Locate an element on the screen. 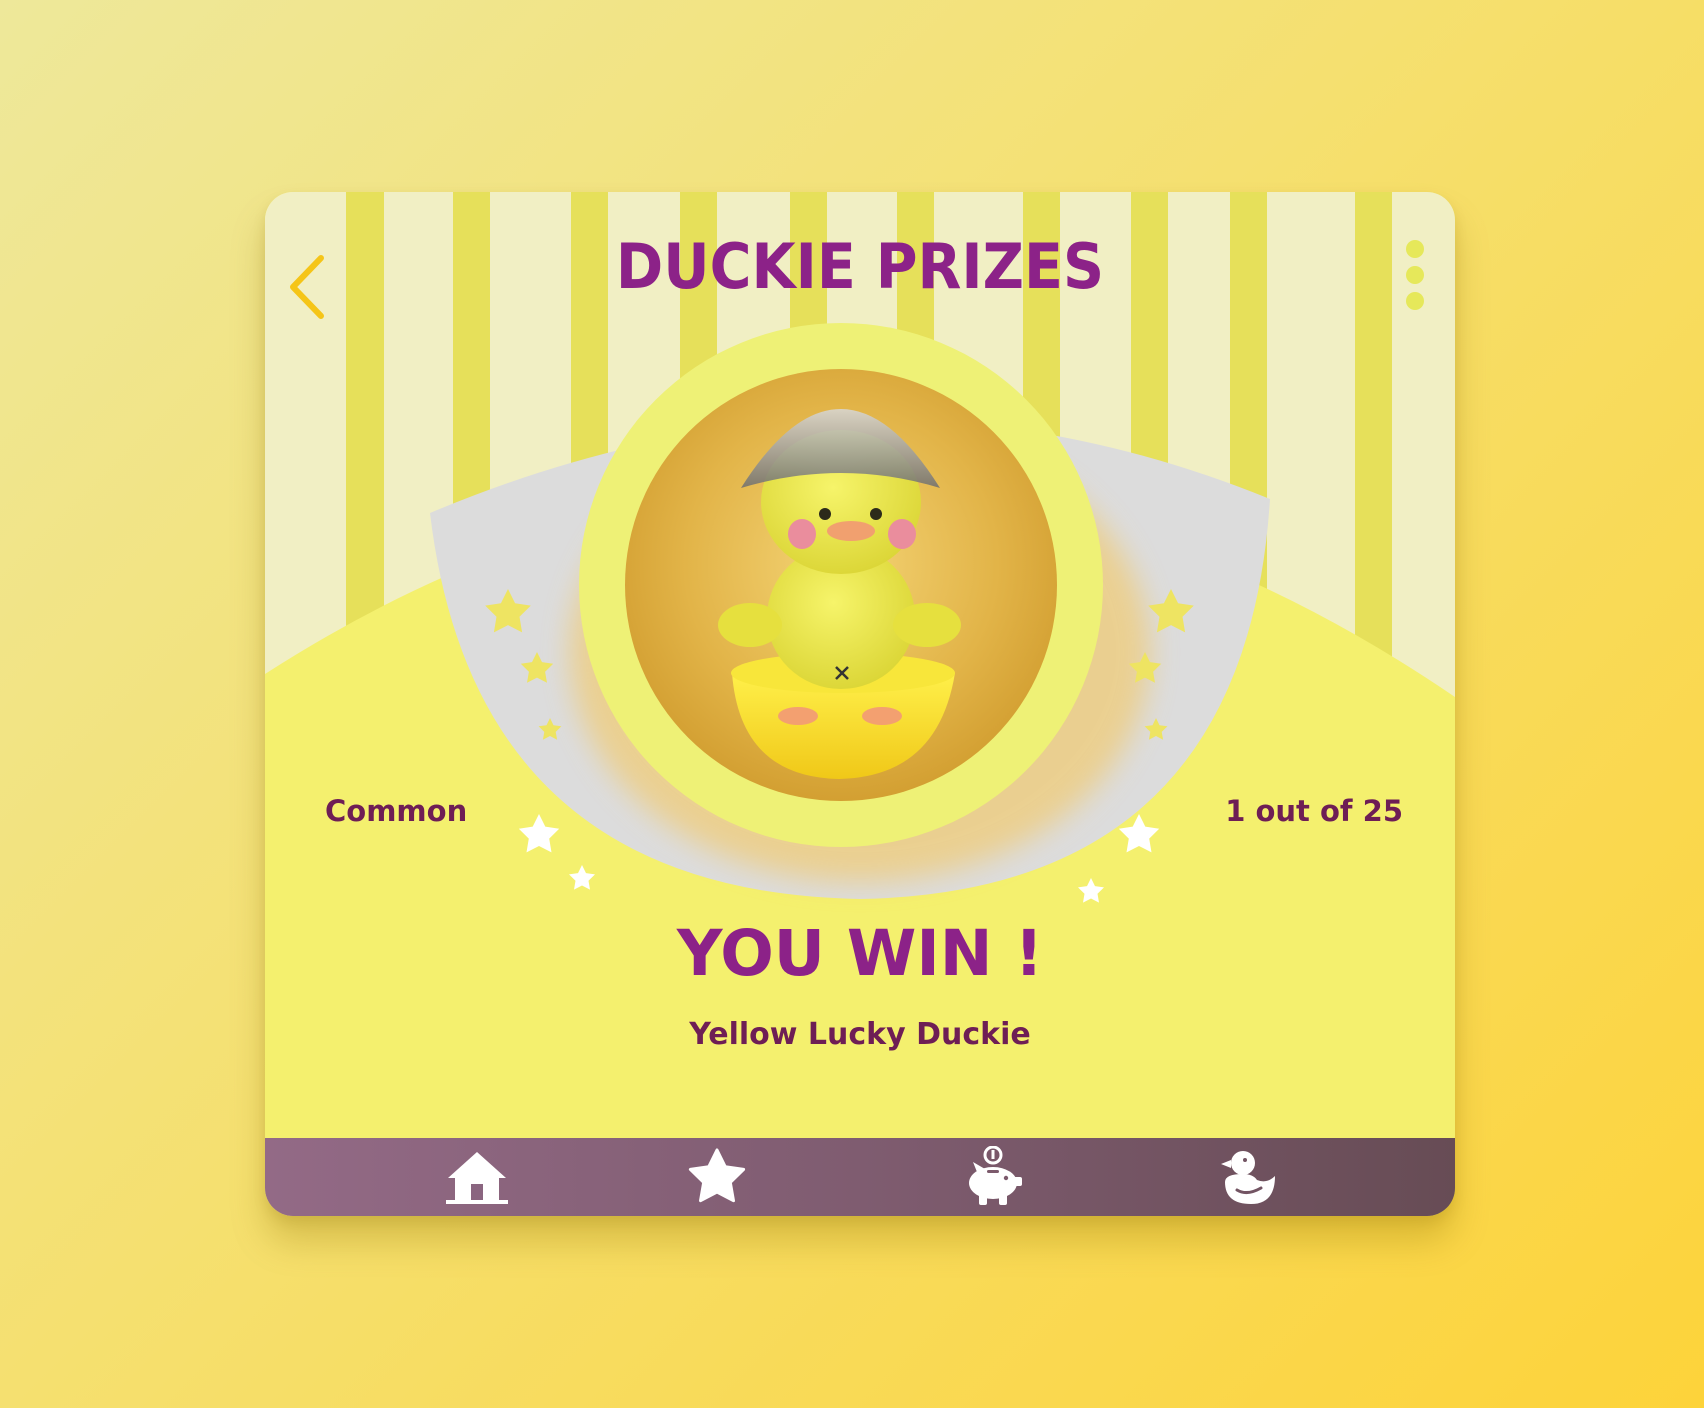 This screenshot has width=1704, height=1408. nav-home is located at coordinates (477, 1177).